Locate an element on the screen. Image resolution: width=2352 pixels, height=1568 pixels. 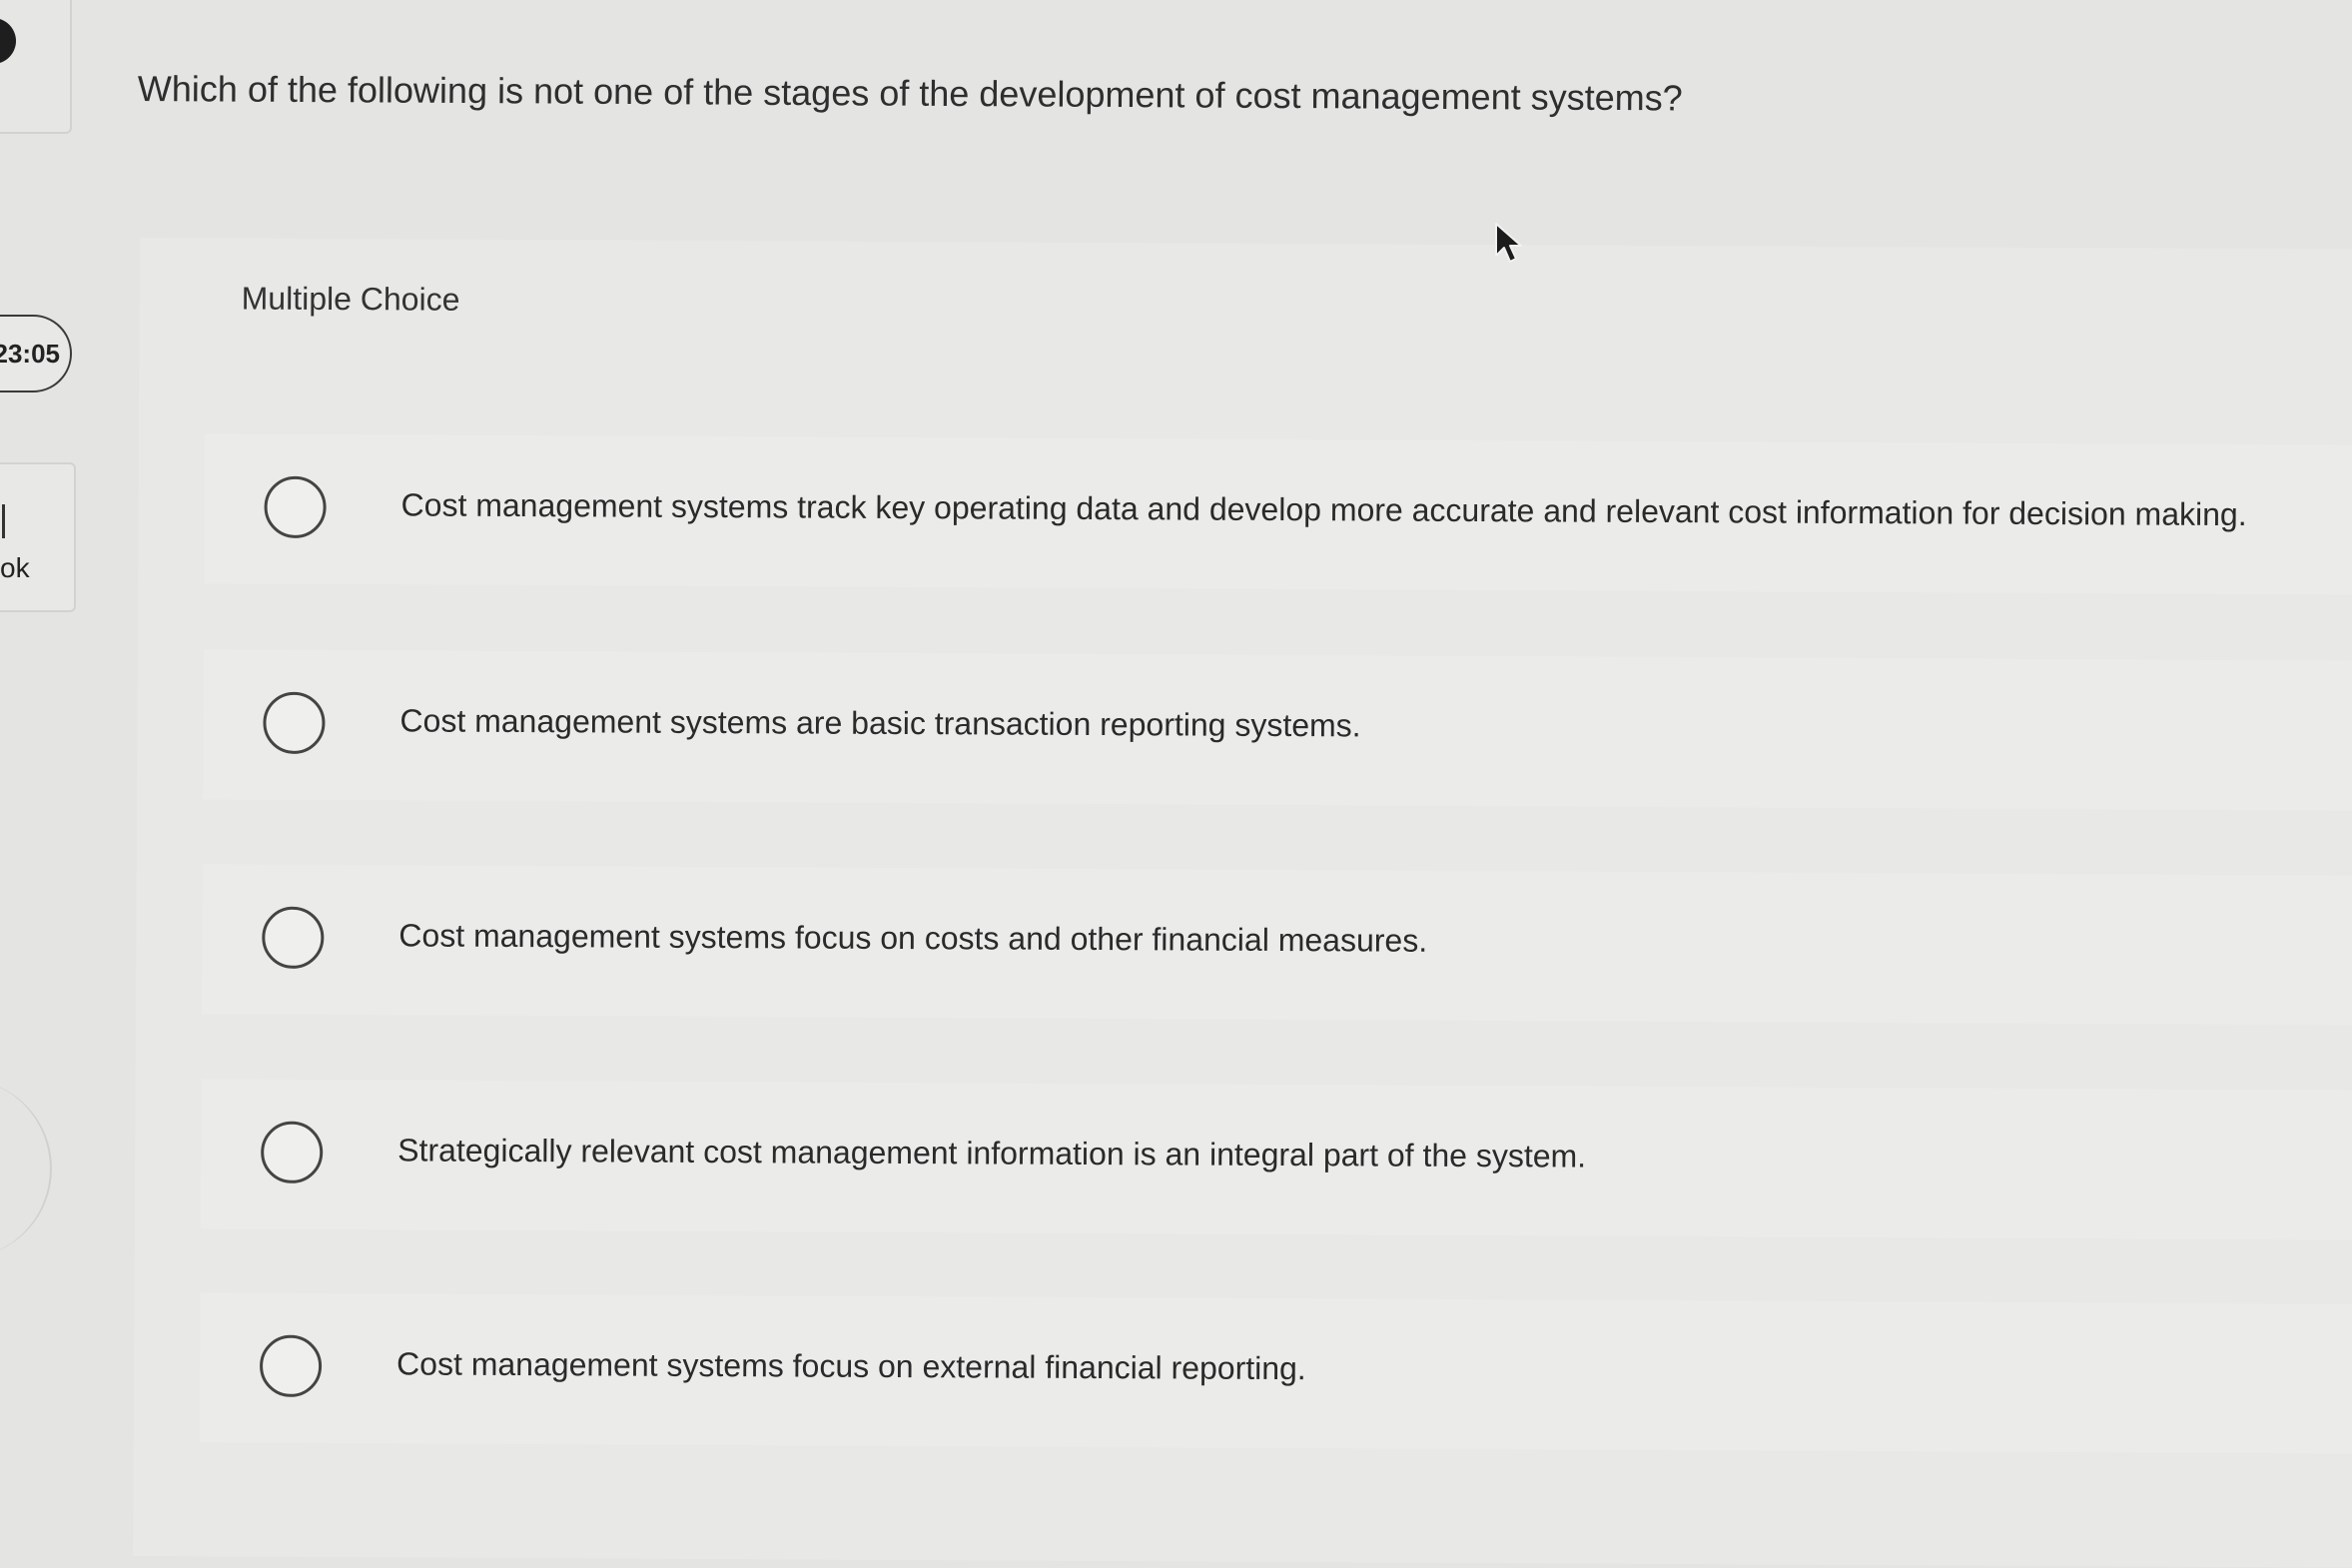
timer-text: 23:05 is located at coordinates (30, 353).